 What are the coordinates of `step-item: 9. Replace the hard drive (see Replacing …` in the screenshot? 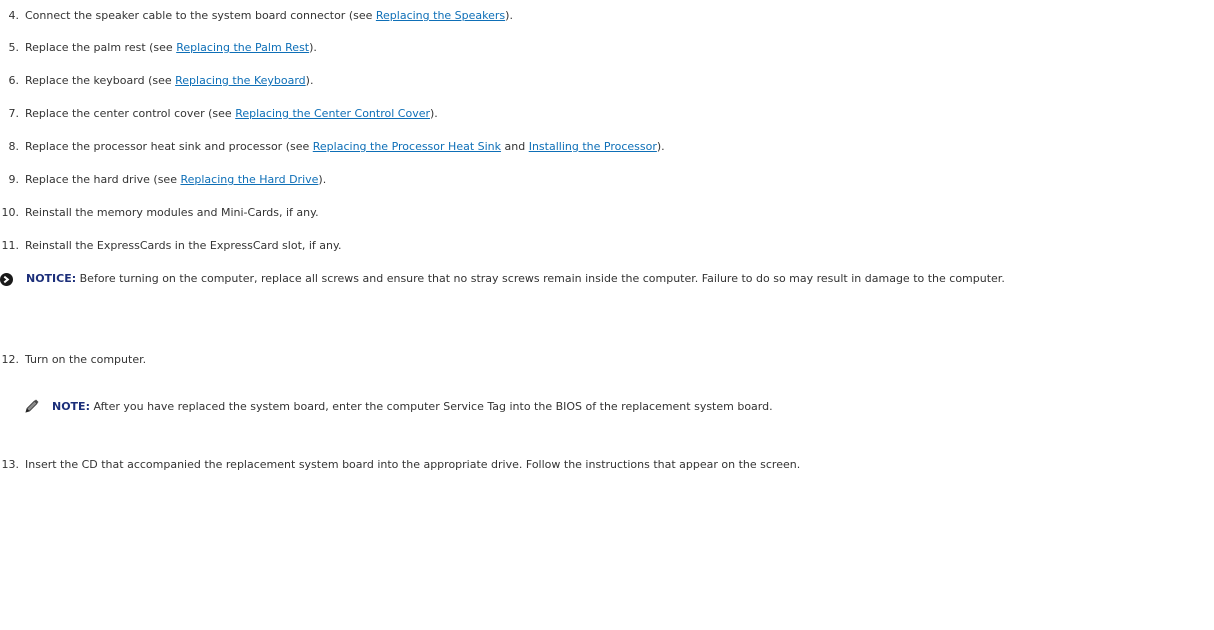 It's located at (607, 180).